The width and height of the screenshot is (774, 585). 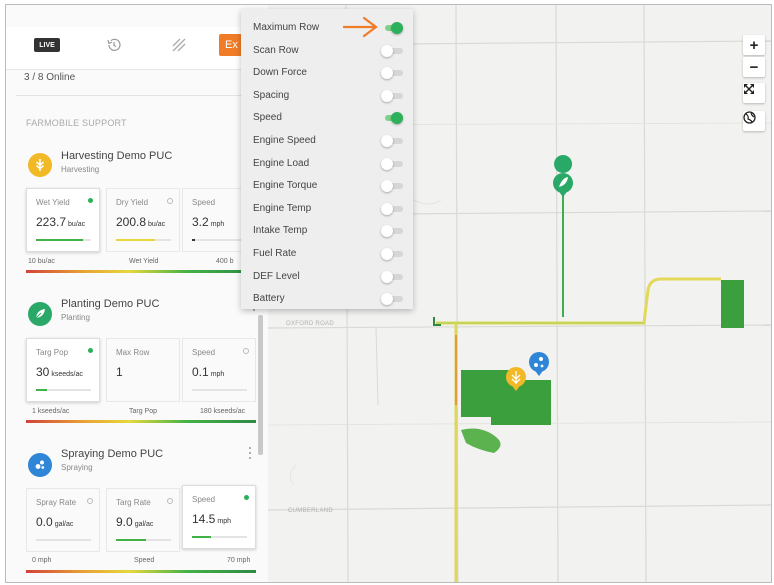 What do you see at coordinates (135, 522) in the screenshot?
I see `metric-value: 9.0 gal/ac` at bounding box center [135, 522].